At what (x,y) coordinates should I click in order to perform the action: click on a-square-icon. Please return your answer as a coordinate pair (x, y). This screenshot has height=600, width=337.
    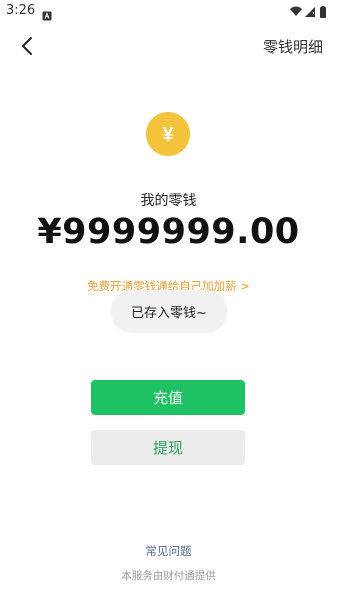
    Looking at the image, I should click on (47, 13).